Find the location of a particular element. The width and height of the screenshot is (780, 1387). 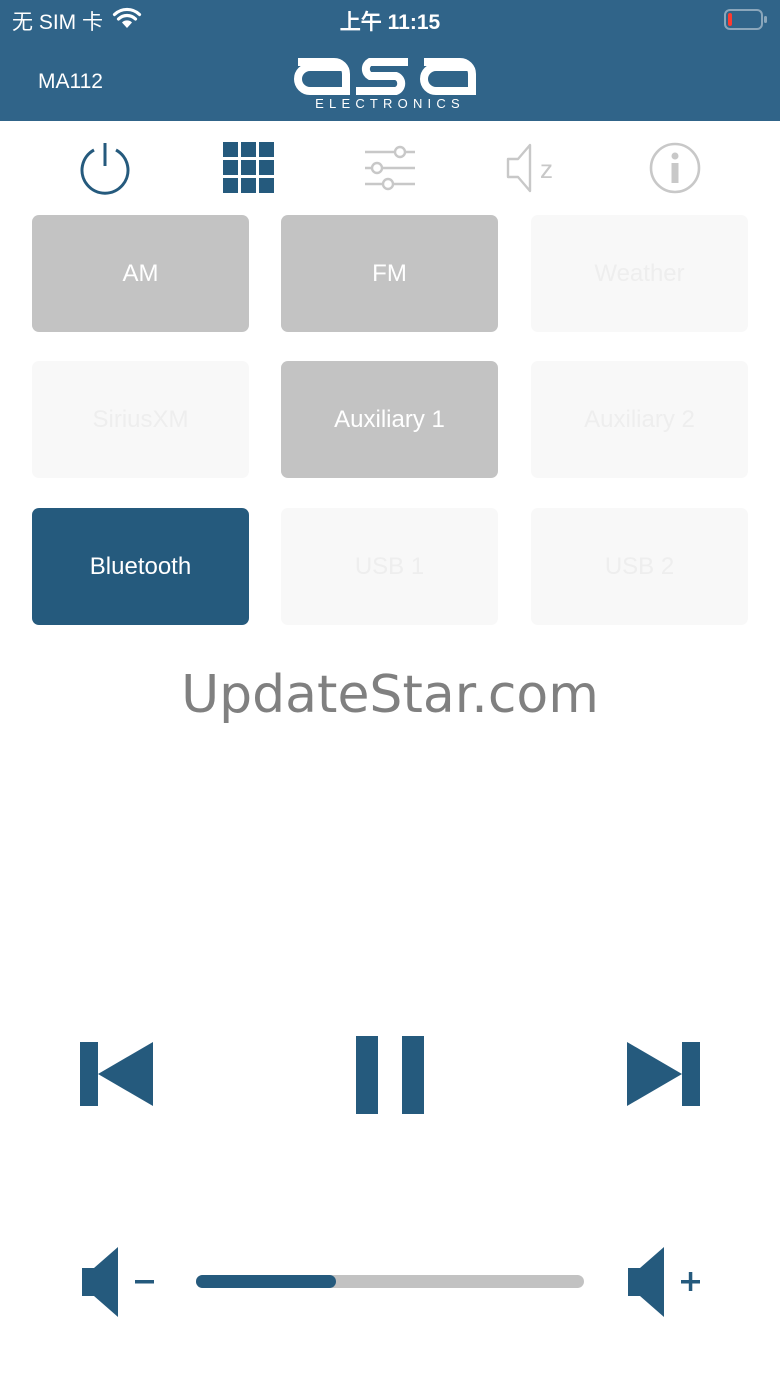

volume-down-icon is located at coordinates (118, 1282).